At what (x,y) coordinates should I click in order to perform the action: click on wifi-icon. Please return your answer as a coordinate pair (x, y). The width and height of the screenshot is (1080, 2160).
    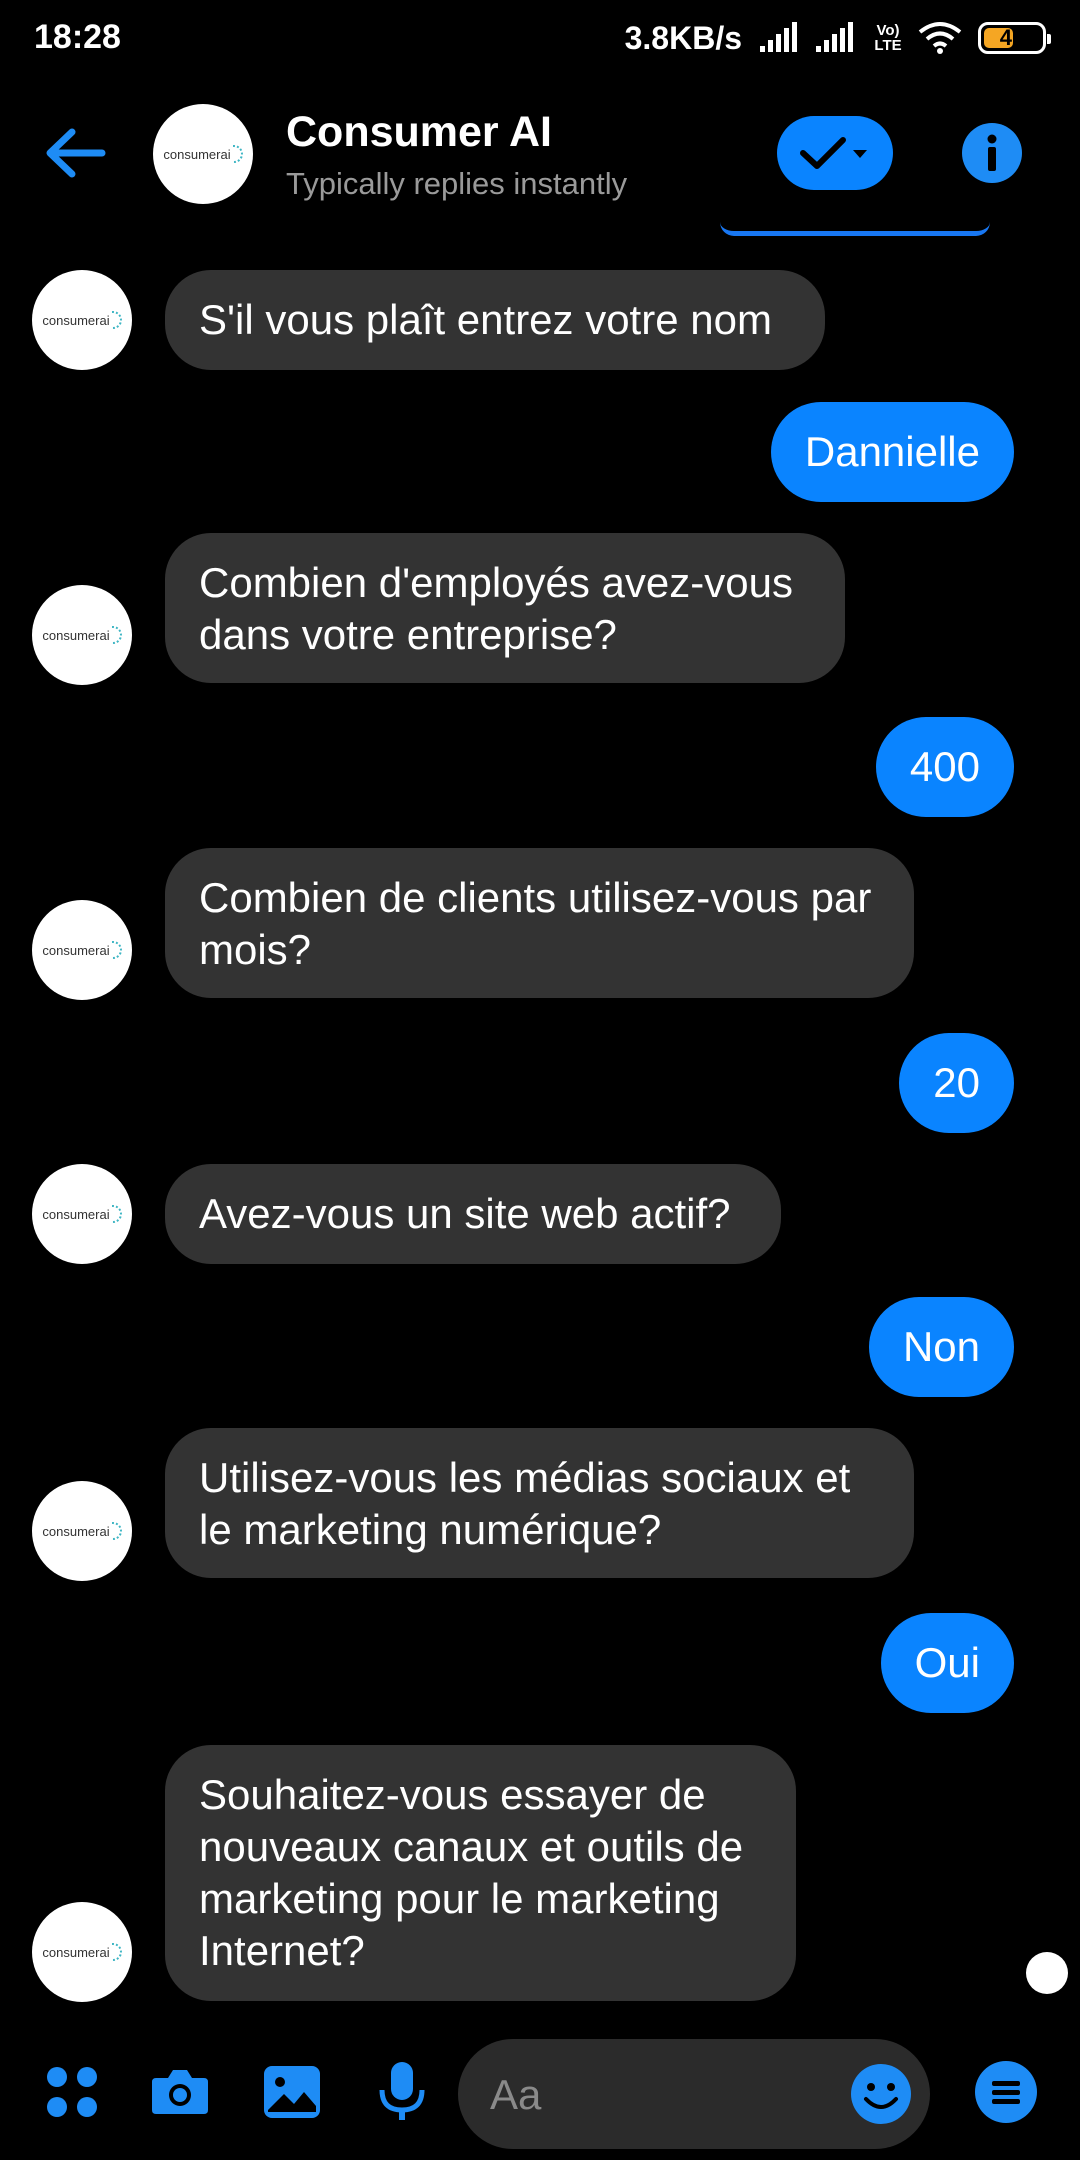
    Looking at the image, I should click on (940, 38).